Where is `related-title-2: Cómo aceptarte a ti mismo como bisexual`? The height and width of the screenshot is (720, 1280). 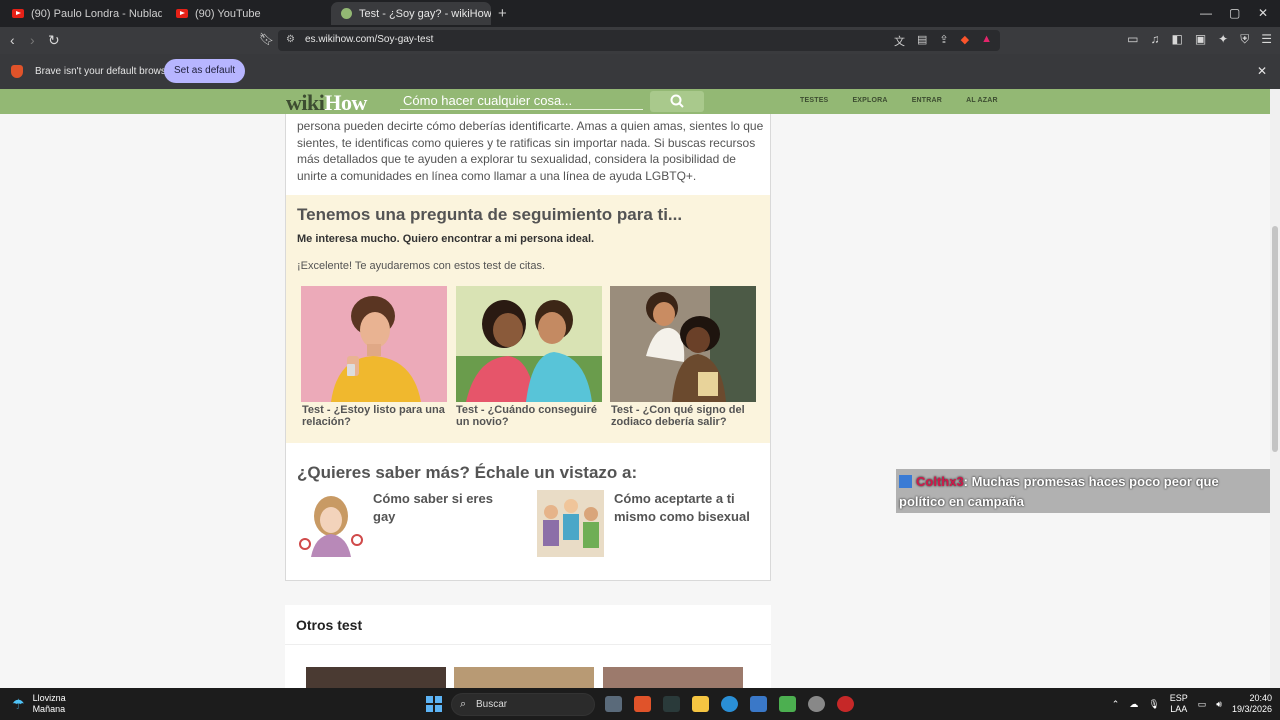
related-title-2: Cómo aceptarte a ti mismo como bisexual is located at coordinates (684, 508).